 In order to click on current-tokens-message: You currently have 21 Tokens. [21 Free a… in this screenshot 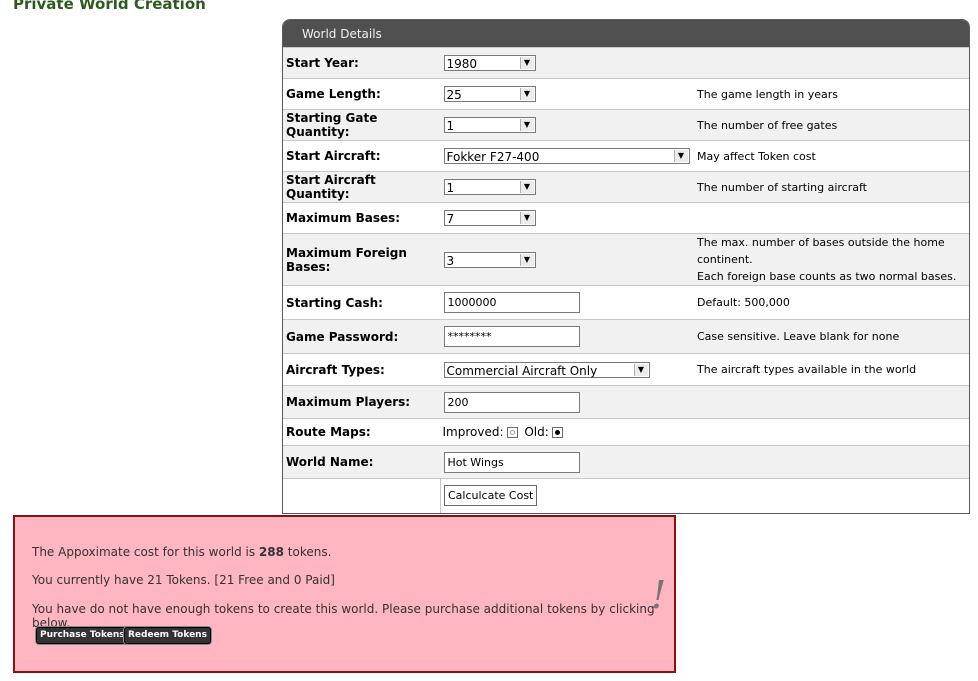, I will do `click(183, 580)`.